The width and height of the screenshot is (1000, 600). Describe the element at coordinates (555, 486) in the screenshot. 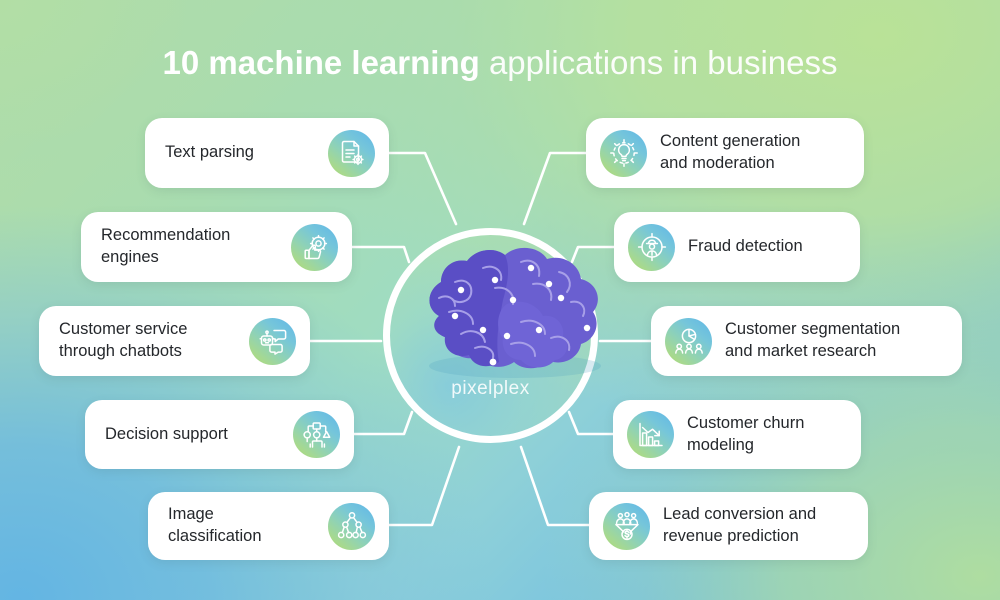

I see `connector-lead-conversion` at that location.